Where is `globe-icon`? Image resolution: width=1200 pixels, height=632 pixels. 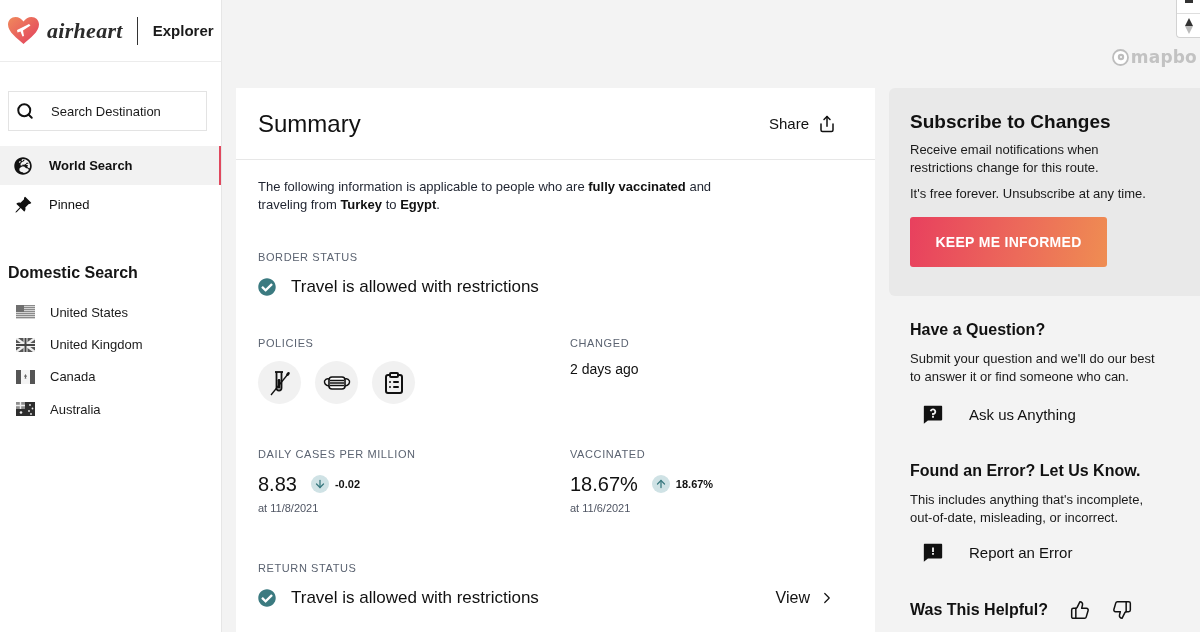
globe-icon is located at coordinates (23, 165).